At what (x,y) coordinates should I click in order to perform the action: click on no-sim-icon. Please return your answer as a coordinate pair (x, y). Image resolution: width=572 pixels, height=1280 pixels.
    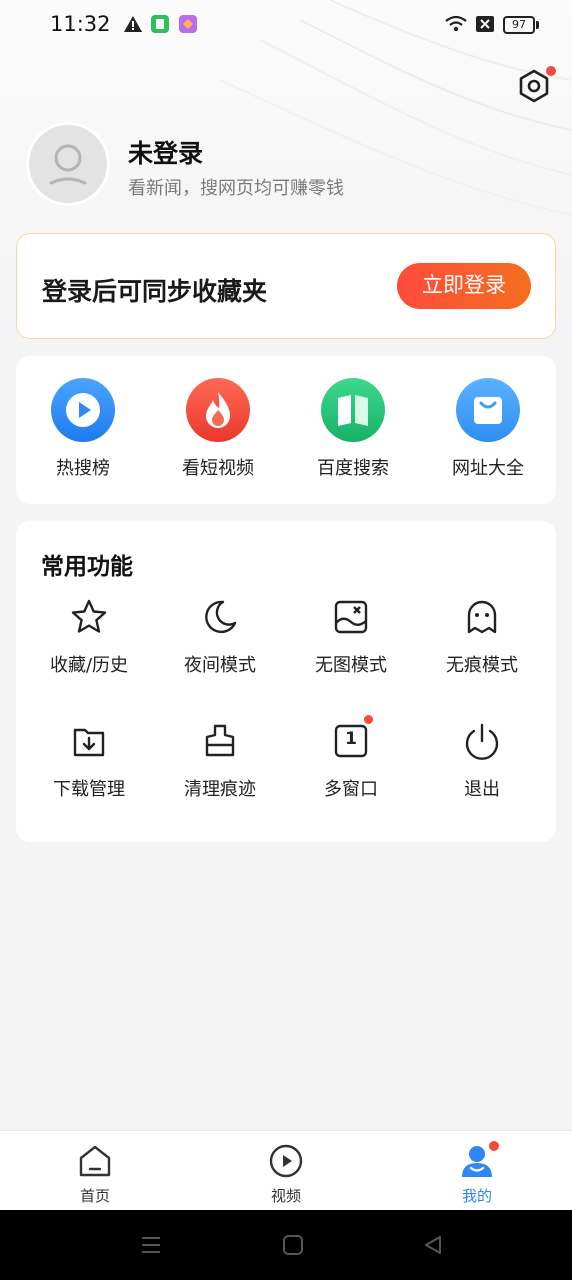
    Looking at the image, I should click on (485, 26).